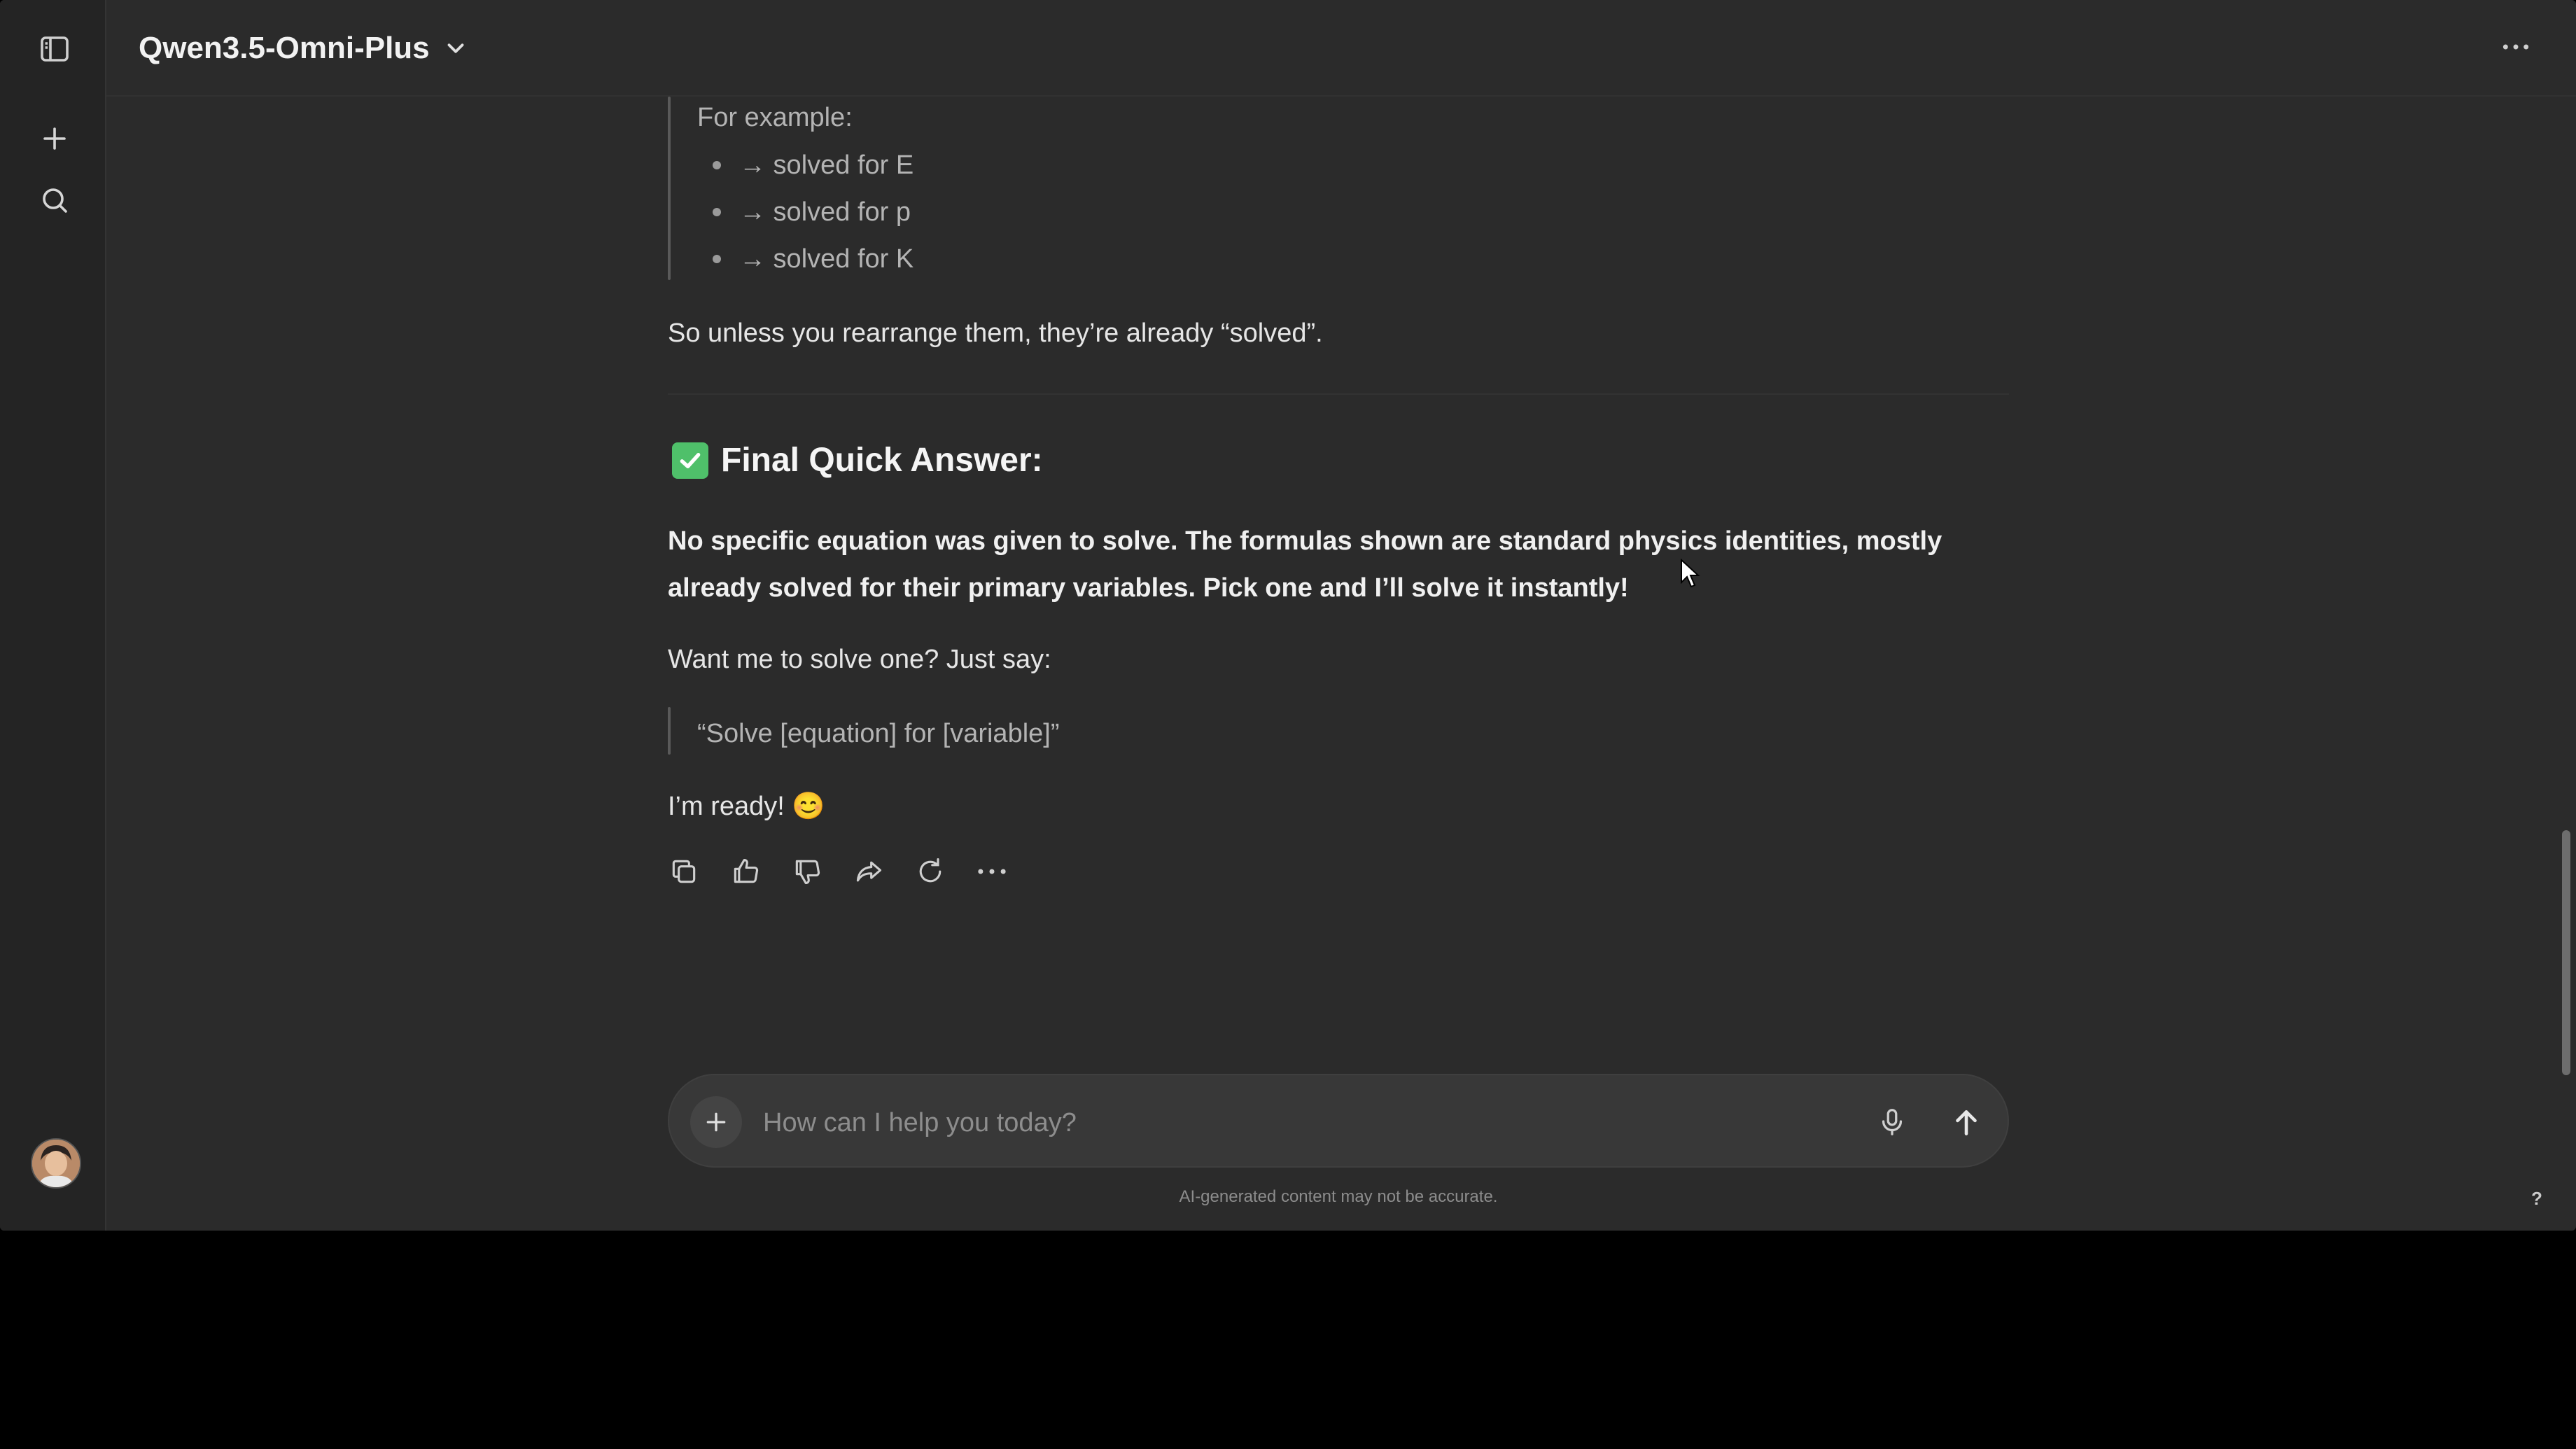  I want to click on search-icon, so click(55, 200).